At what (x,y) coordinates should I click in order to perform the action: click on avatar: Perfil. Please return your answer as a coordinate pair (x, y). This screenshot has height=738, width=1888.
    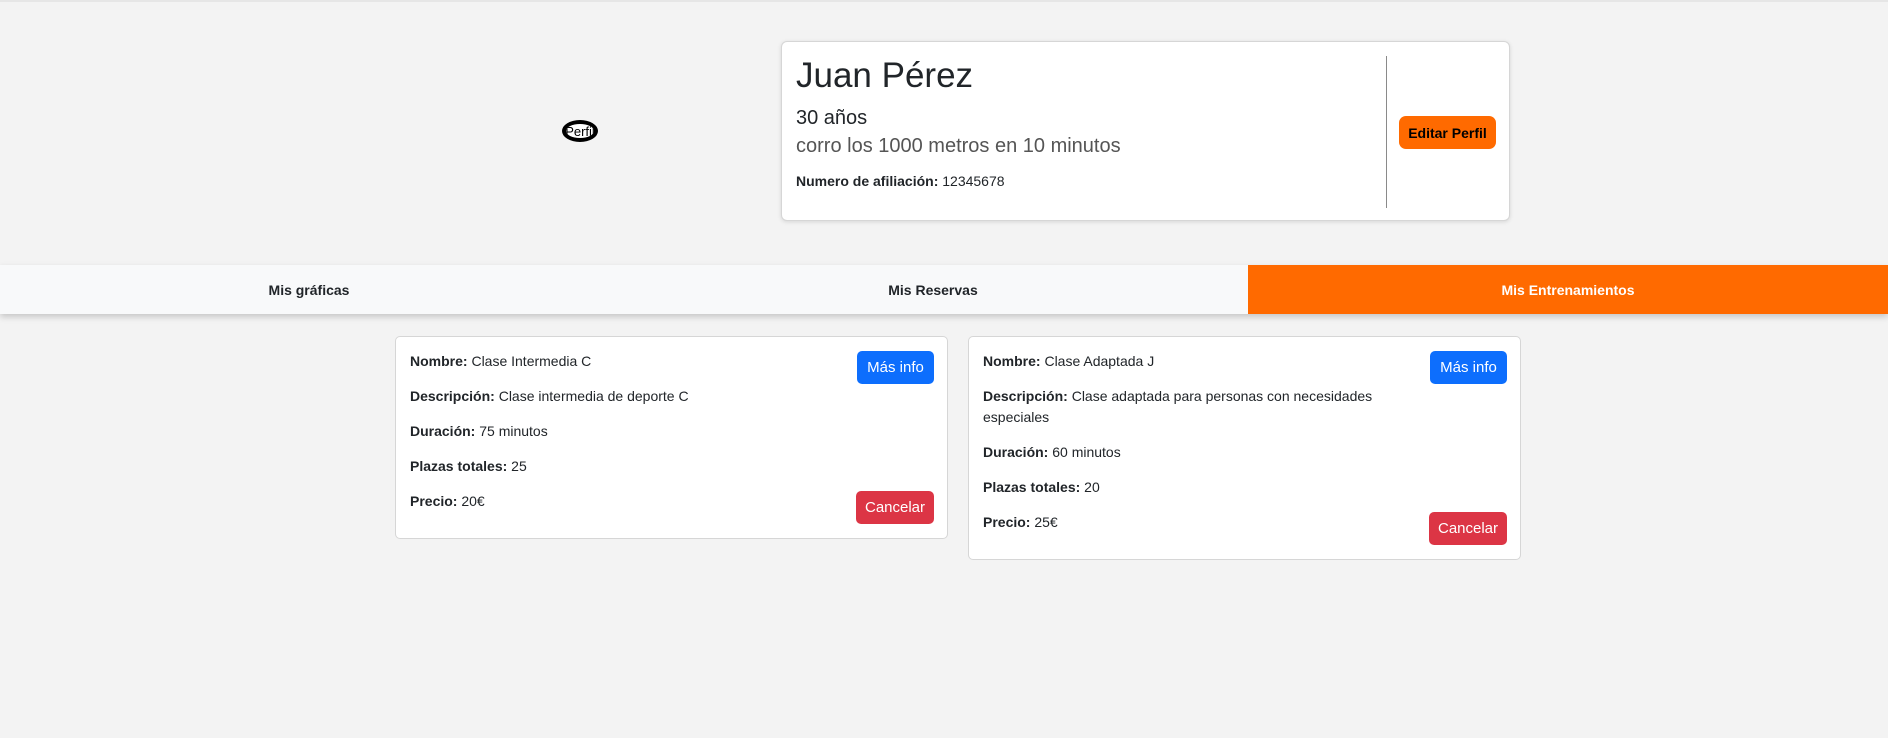
    Looking at the image, I should click on (580, 131).